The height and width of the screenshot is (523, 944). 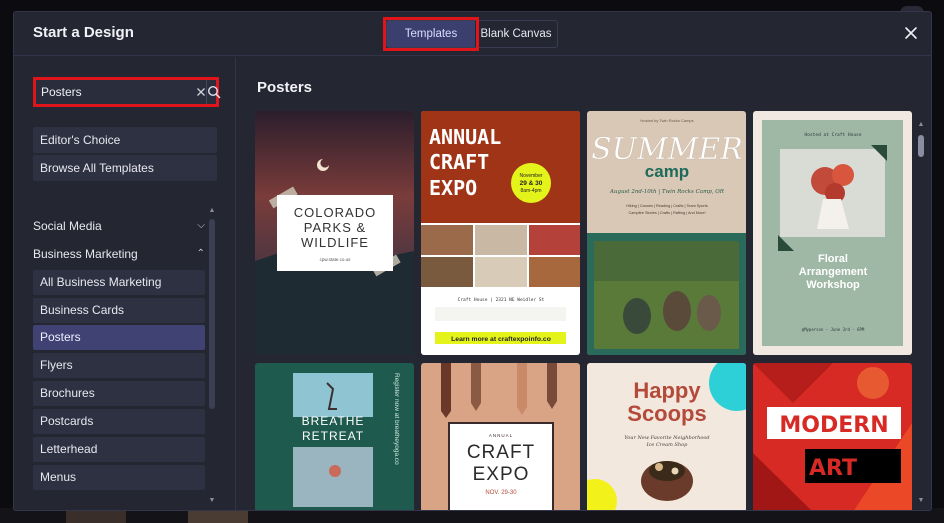 What do you see at coordinates (501, 493) in the screenshot?
I see `poster-text: NOV. 29-30` at bounding box center [501, 493].